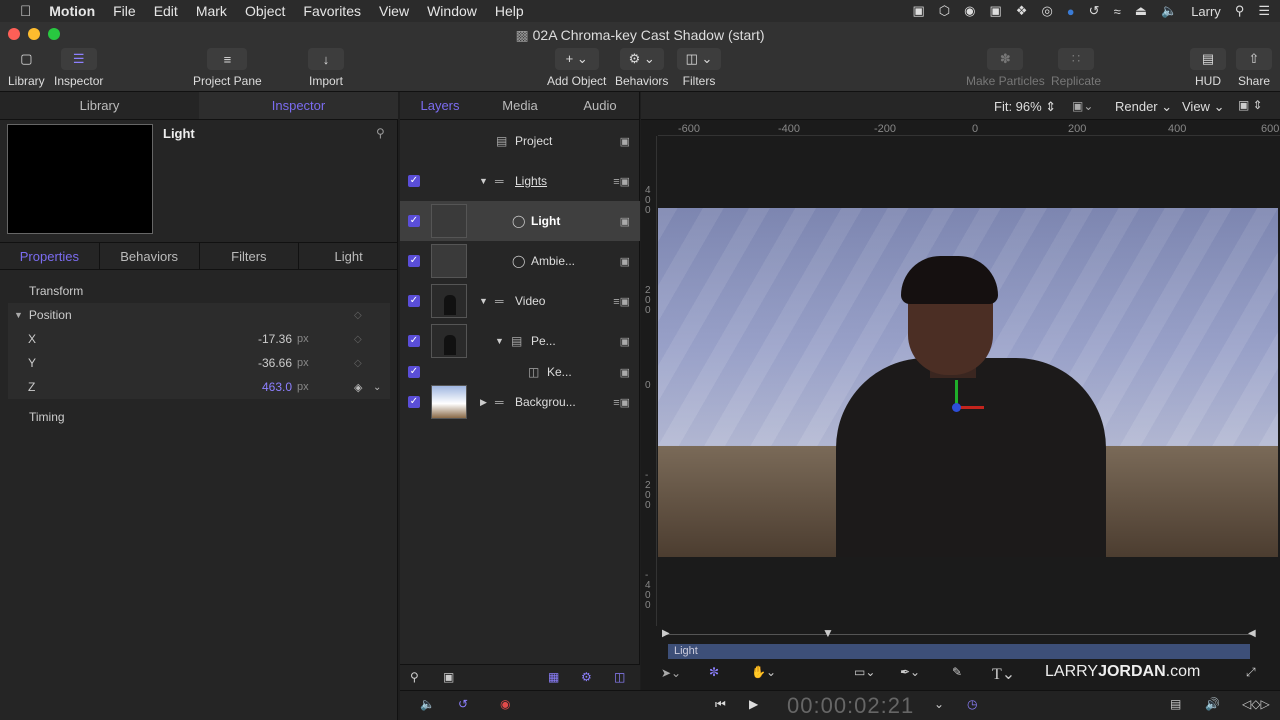 Image resolution: width=1280 pixels, height=720 pixels. Describe the element at coordinates (124, 11) in the screenshot. I see `file-menu: File` at that location.